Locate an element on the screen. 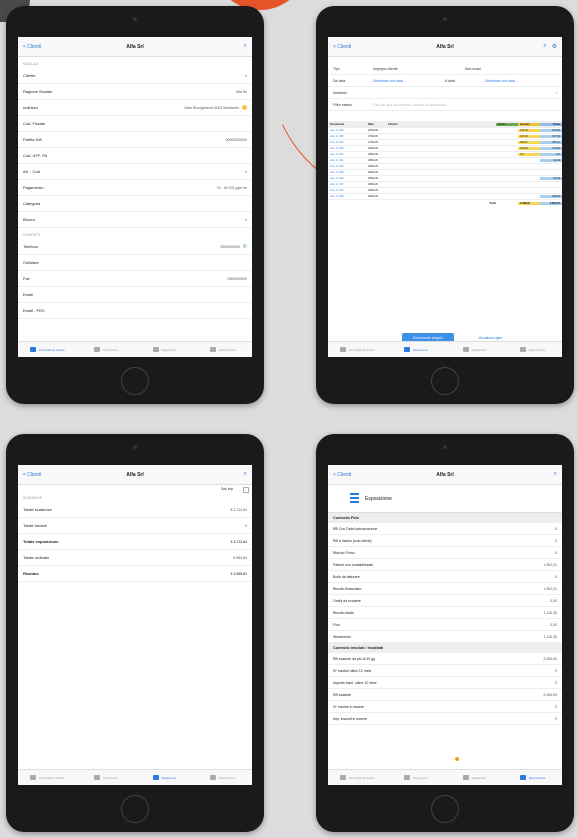  table-cell: 106,00 is located at coordinates (529, 130).